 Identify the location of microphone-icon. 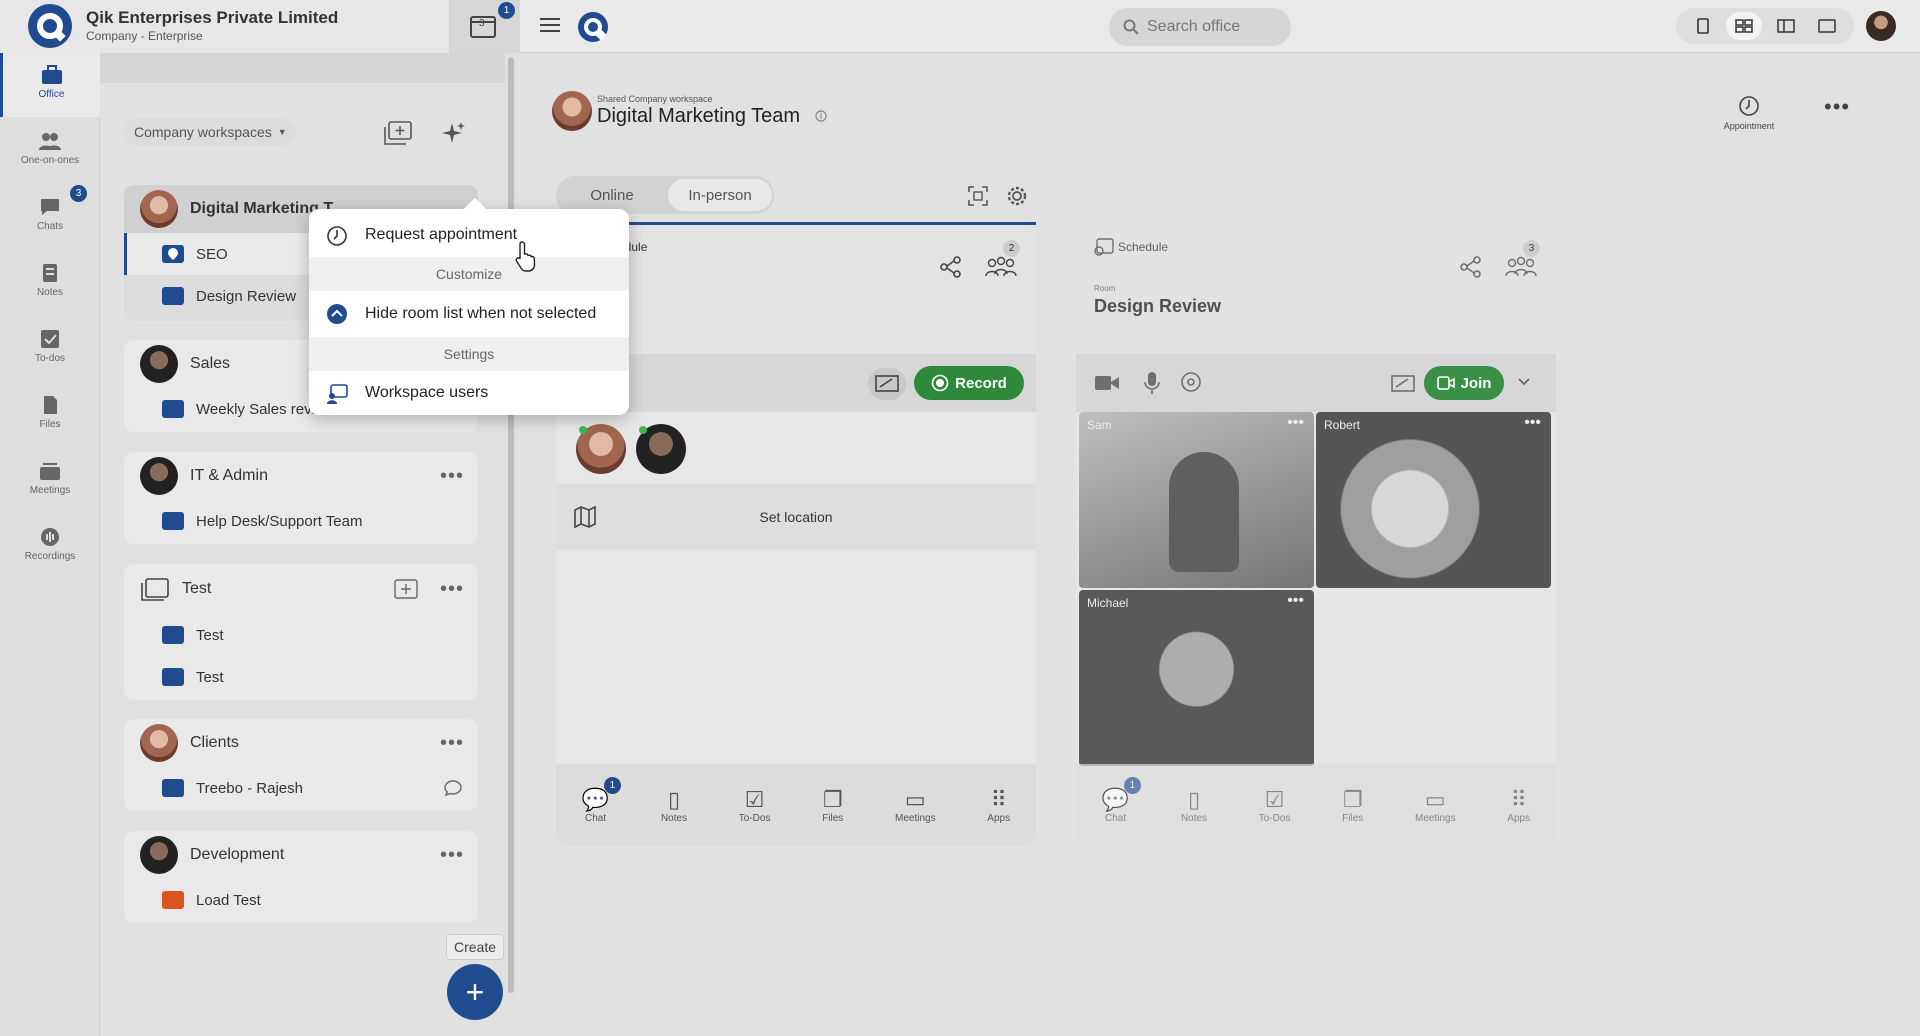
(1152, 383).